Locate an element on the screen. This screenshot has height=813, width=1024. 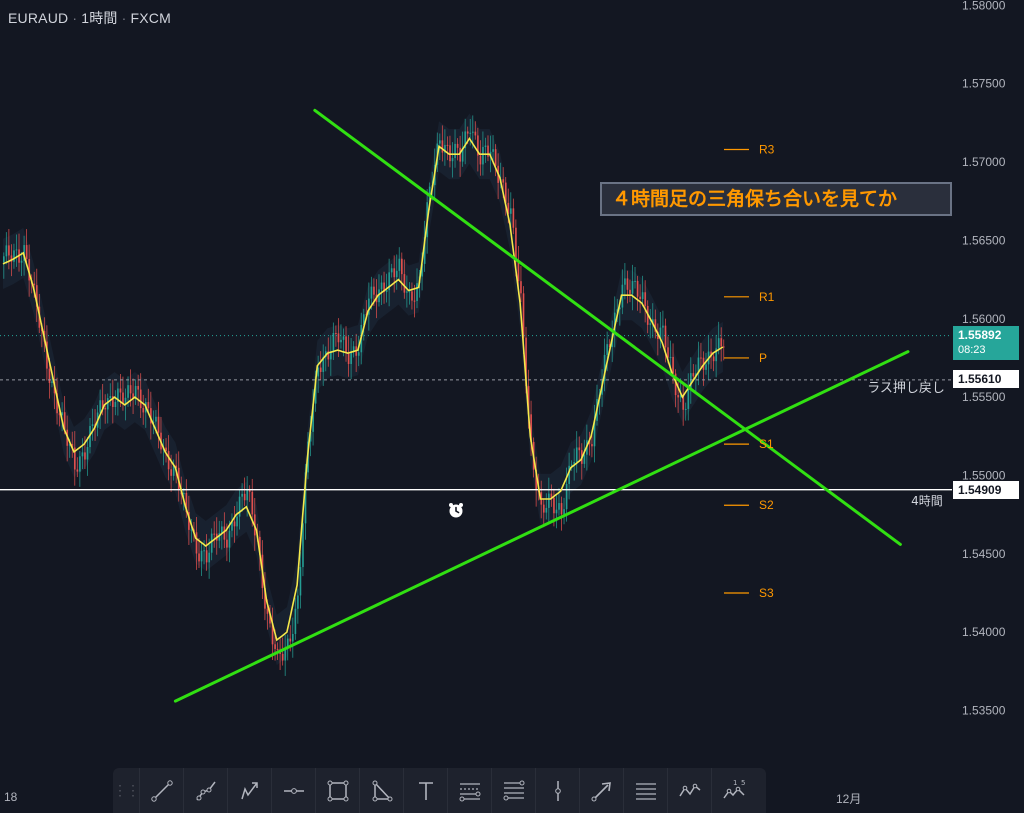
brush-tool-icon is located at coordinates (249, 790).